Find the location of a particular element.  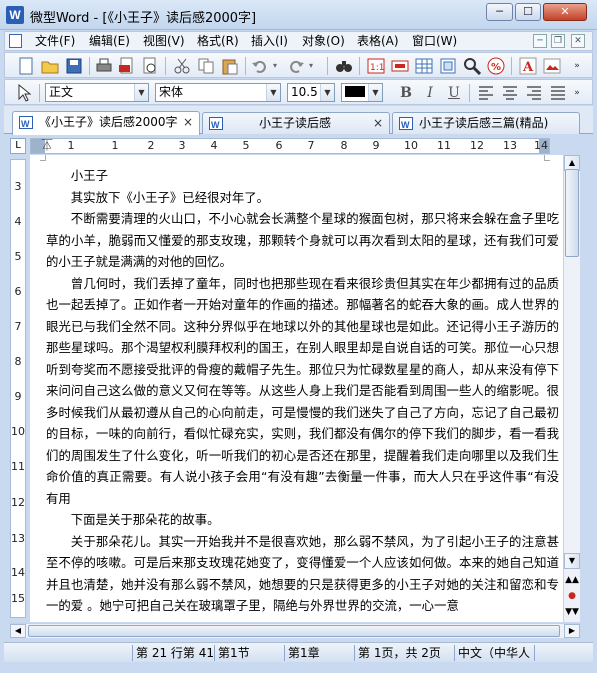

scroll-right-arrow-icon: ▶ is located at coordinates (572, 631).